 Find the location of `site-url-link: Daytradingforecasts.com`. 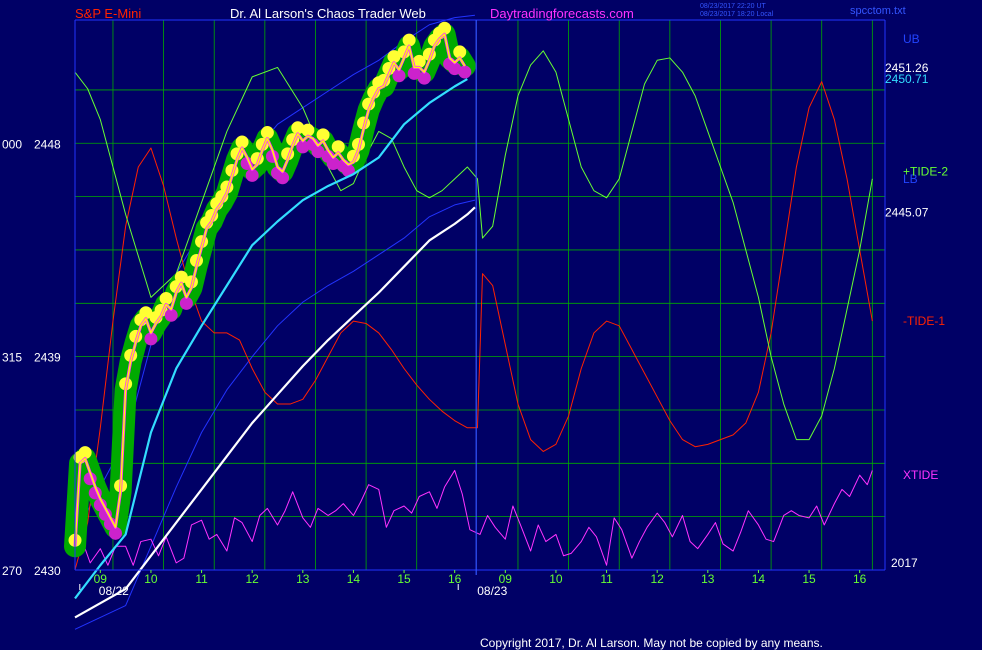

site-url-link: Daytradingforecasts.com is located at coordinates (562, 13).